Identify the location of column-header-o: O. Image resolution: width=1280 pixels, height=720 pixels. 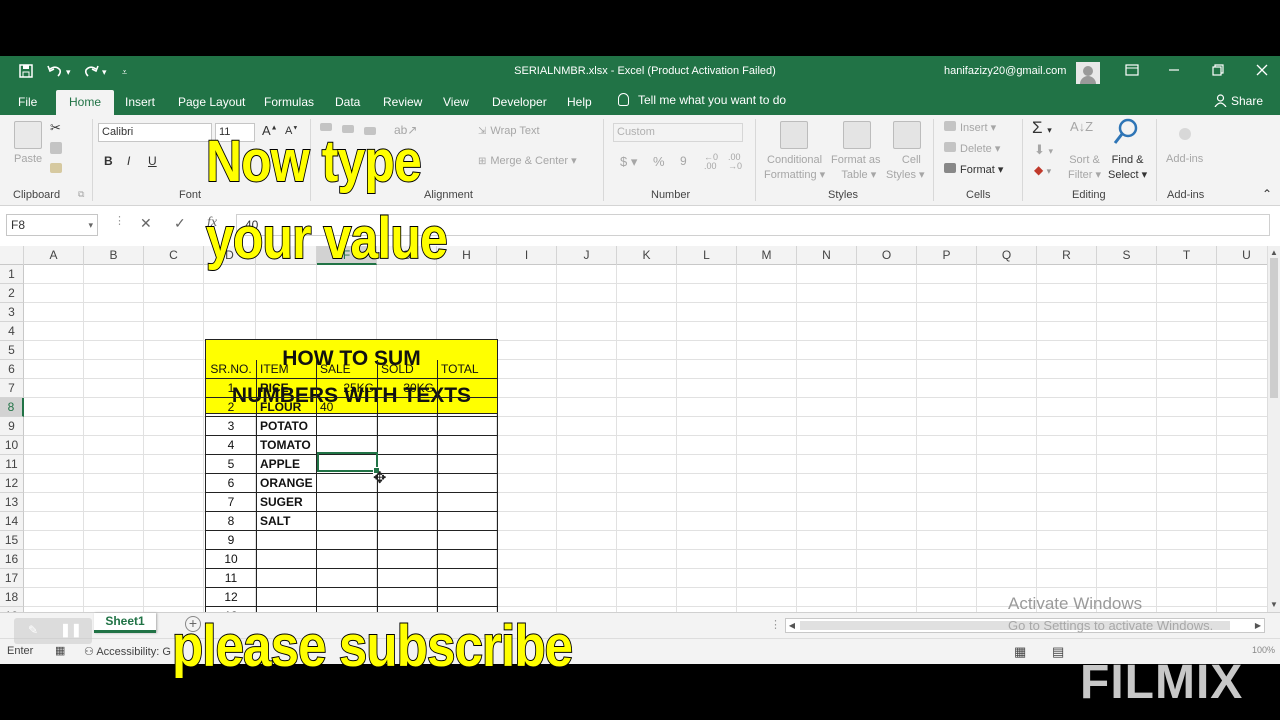
(887, 255).